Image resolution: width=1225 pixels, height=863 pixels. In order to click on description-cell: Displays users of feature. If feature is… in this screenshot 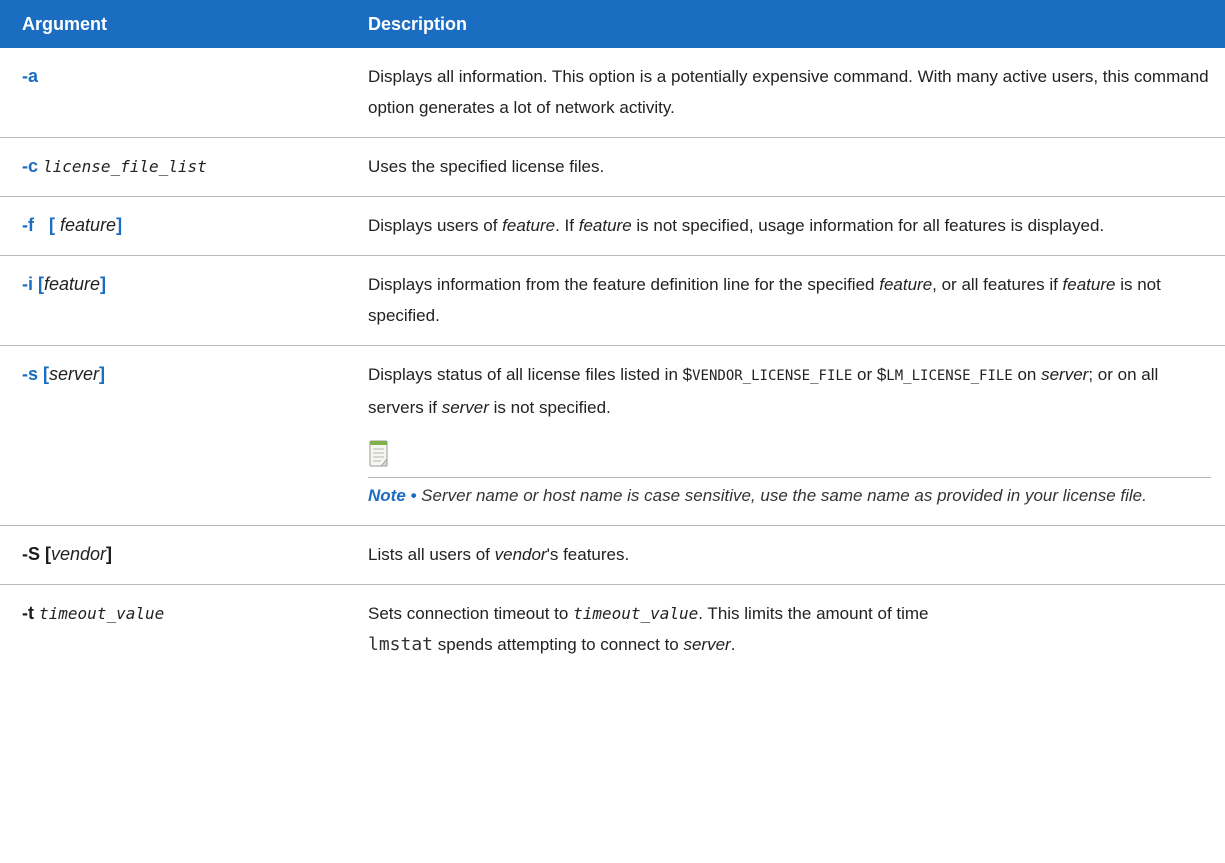, I will do `click(785, 226)`.